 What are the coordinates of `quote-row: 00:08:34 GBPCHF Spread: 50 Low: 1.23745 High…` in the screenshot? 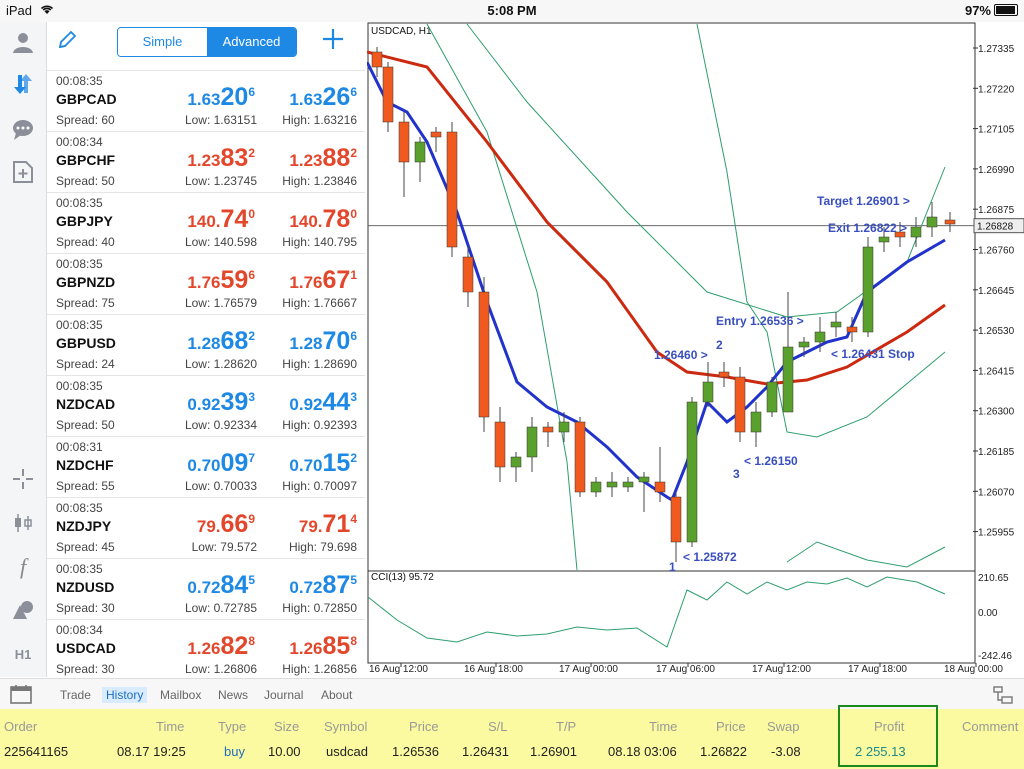 It's located at (206, 161).